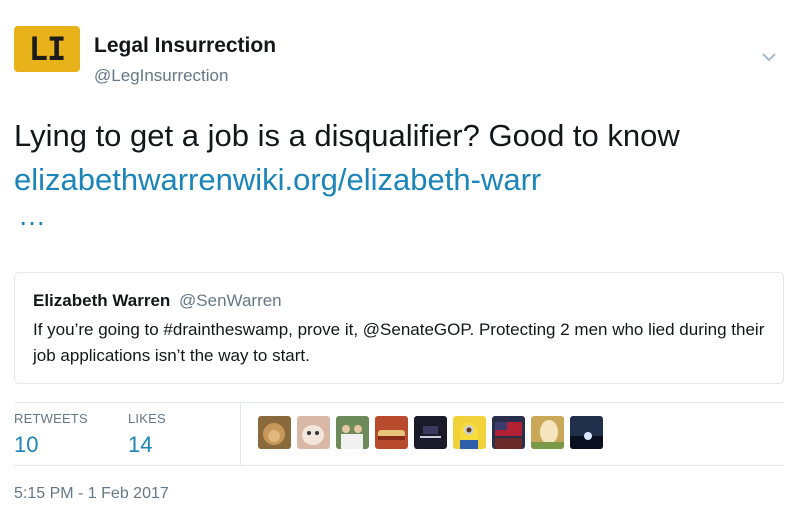 The image size is (792, 525). Describe the element at coordinates (240, 434) in the screenshot. I see `stats-divider` at that location.